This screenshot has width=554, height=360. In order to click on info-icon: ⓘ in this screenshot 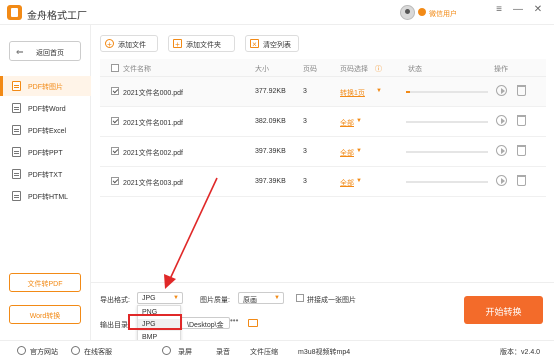, I will do `click(378, 69)`.